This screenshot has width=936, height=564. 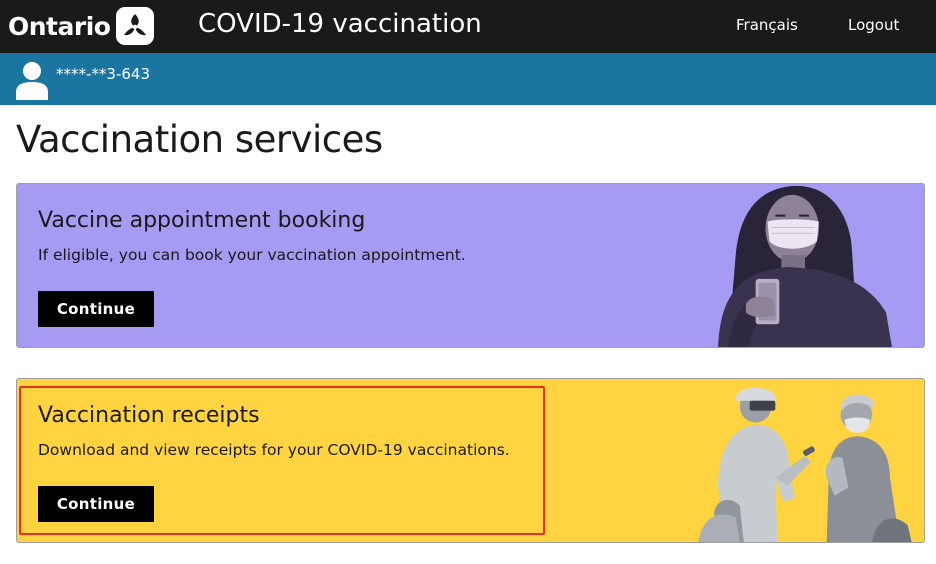 What do you see at coordinates (32, 80) in the screenshot?
I see `user-avatar-icon` at bounding box center [32, 80].